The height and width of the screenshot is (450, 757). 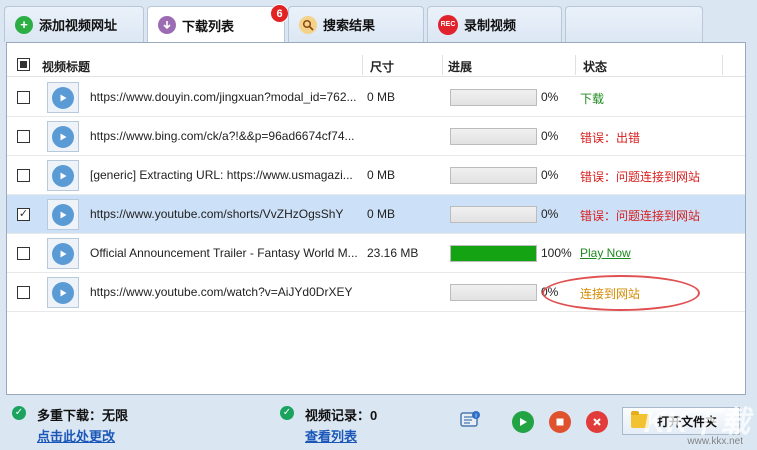 What do you see at coordinates (76, 435) in the screenshot?
I see `change-setting-link: 点击此处更改` at bounding box center [76, 435].